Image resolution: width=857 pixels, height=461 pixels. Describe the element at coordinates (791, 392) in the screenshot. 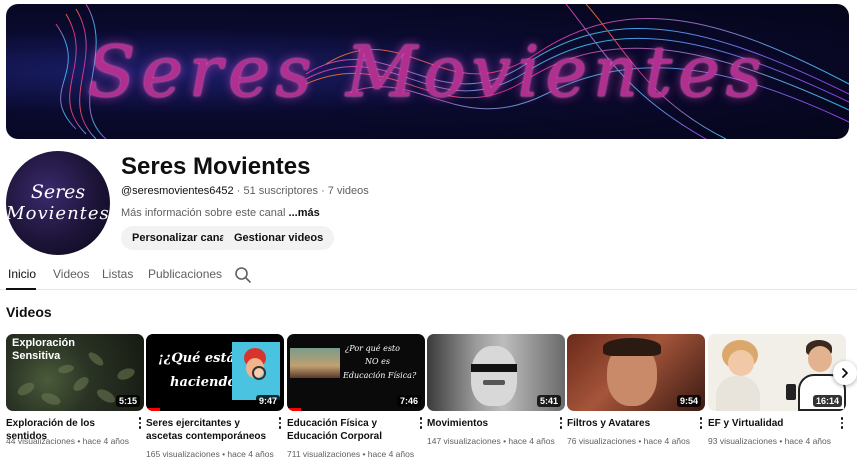

I see `phone-icon` at that location.